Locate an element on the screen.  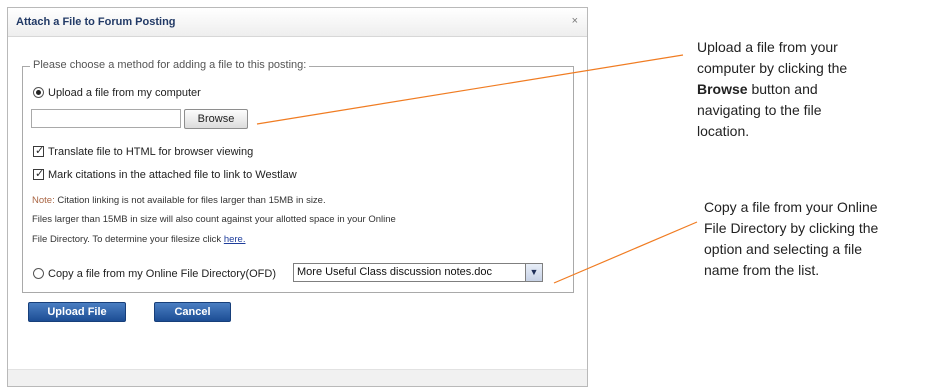
copy-callout-line-1: Copy a file from your Online is located at coordinates (791, 207).